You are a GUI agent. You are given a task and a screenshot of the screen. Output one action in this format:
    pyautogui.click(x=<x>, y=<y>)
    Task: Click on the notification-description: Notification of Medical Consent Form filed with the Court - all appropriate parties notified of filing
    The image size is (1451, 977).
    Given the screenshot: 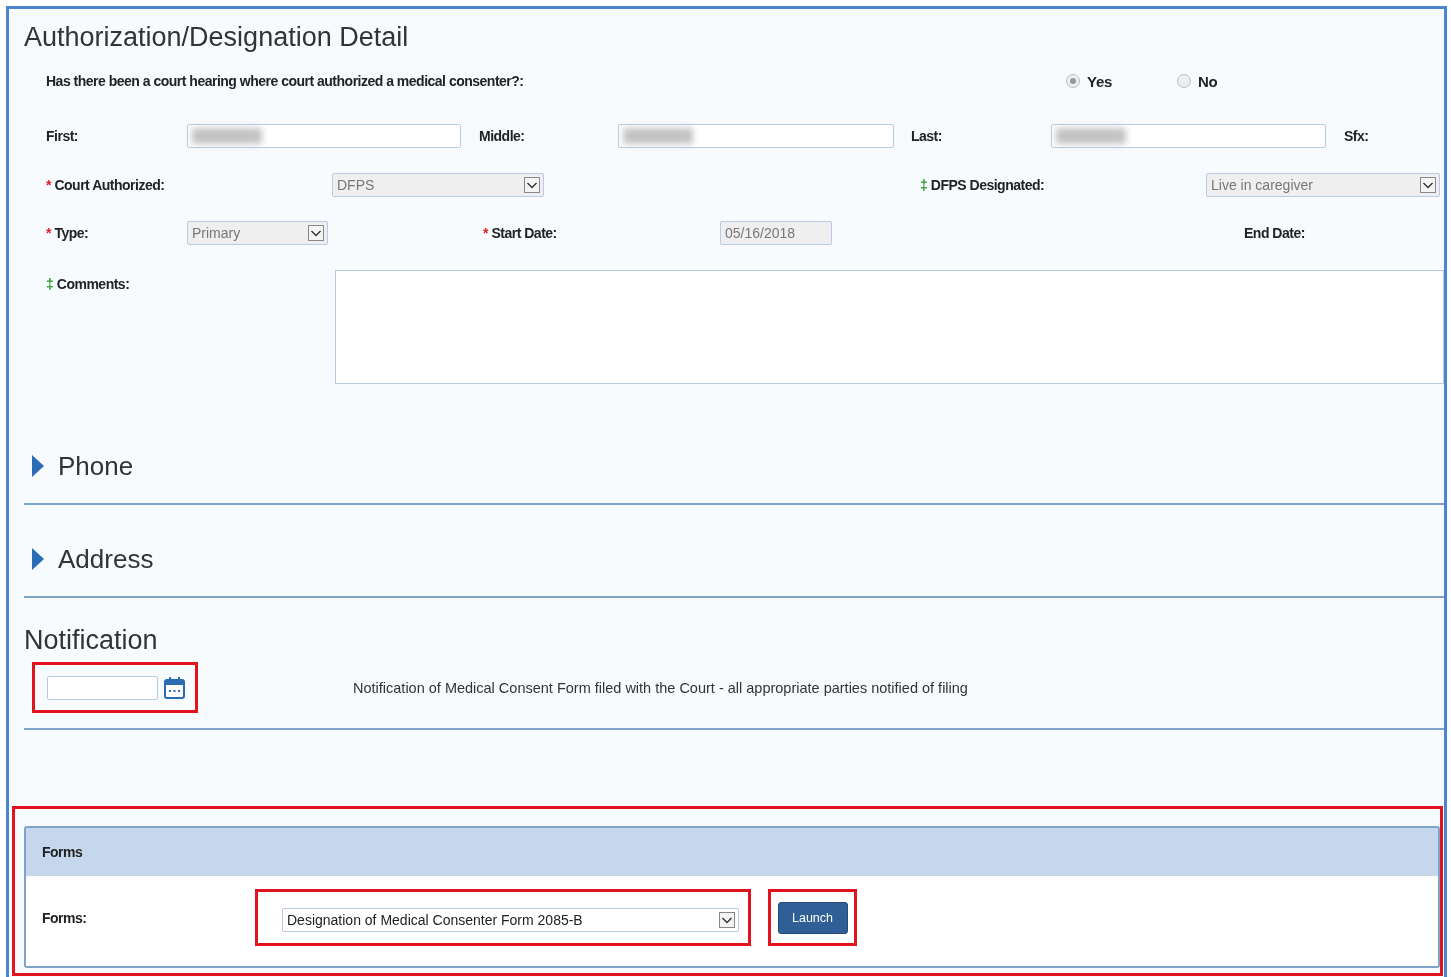 What is the action you would take?
    pyautogui.click(x=660, y=687)
    